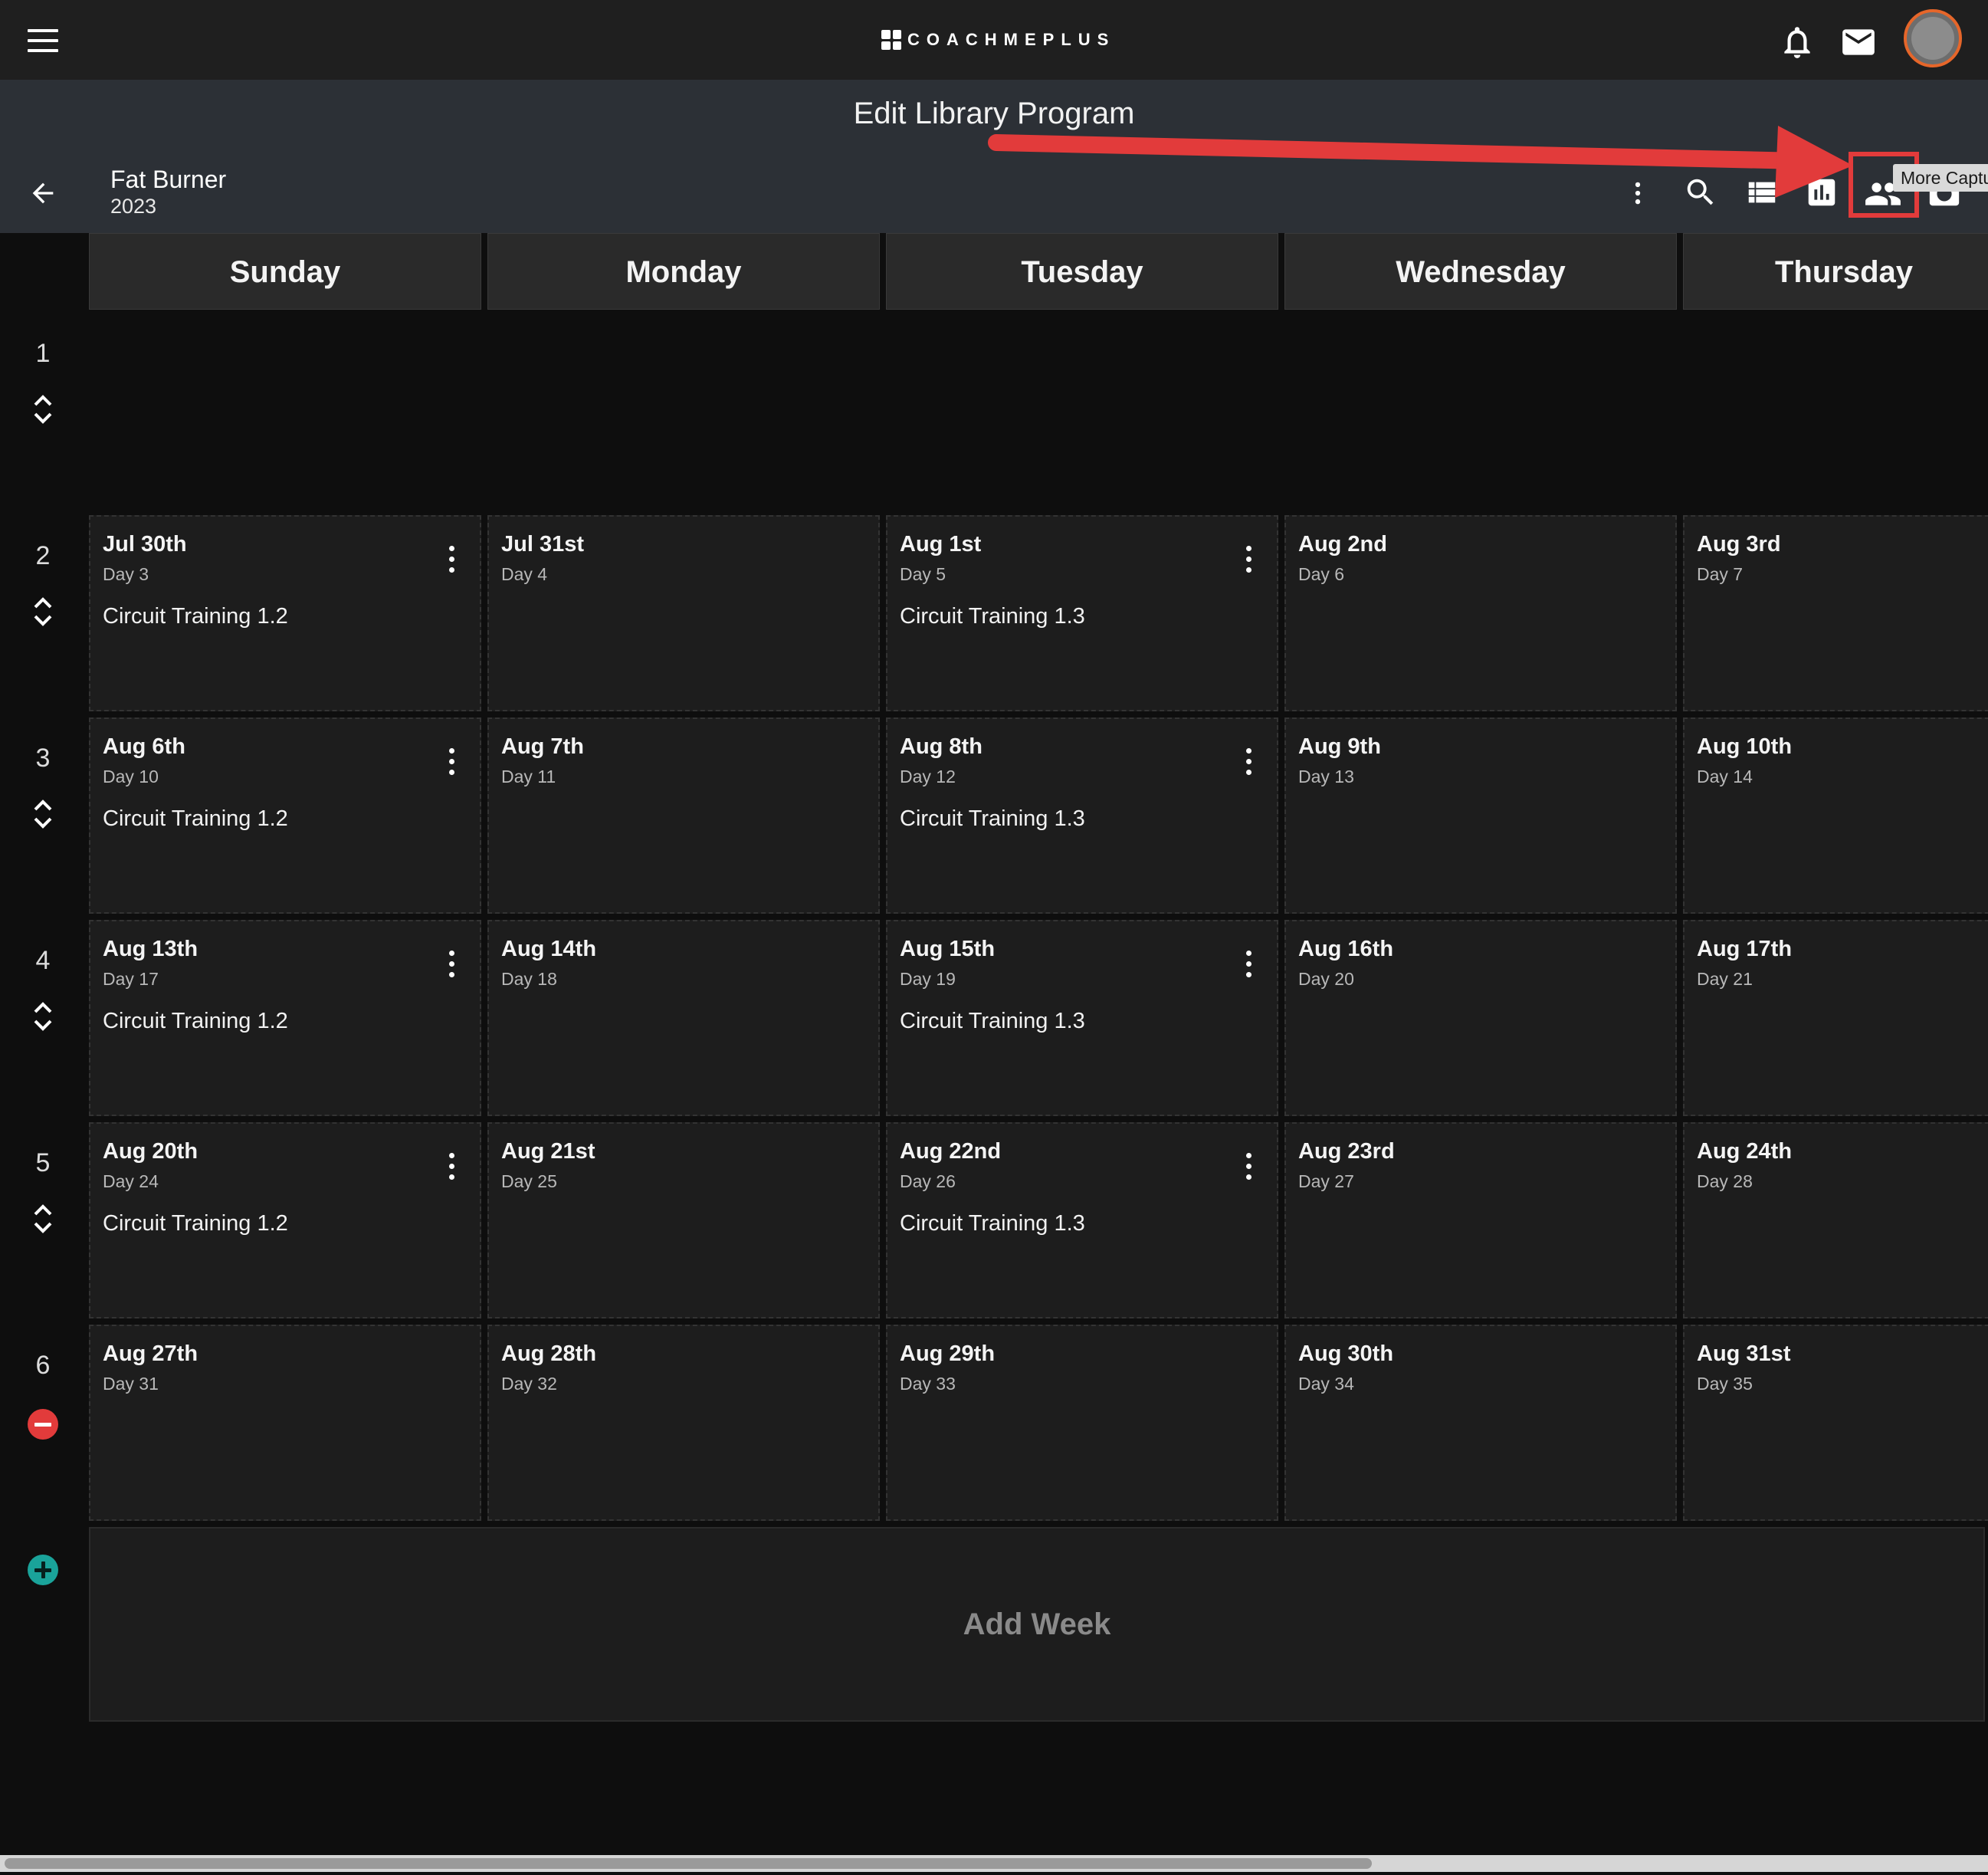 Image resolution: width=1988 pixels, height=1875 pixels. Describe the element at coordinates (1037, 1624) in the screenshot. I see `add-week-button: Add Week` at that location.